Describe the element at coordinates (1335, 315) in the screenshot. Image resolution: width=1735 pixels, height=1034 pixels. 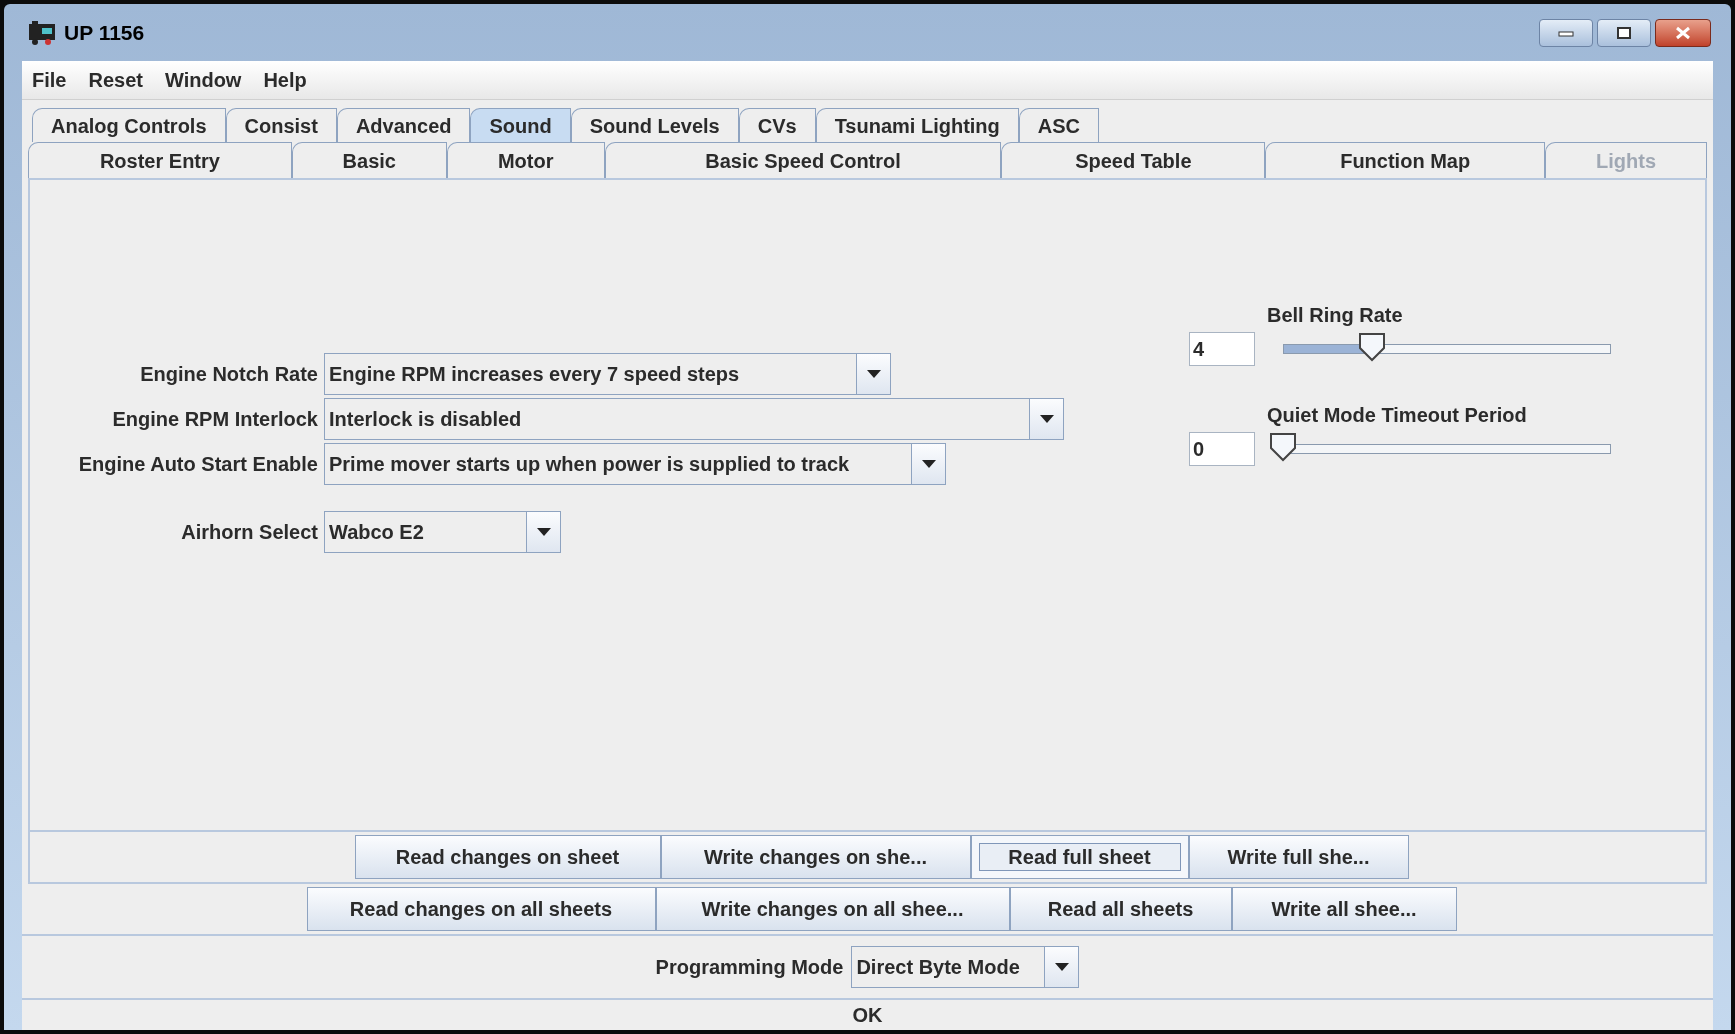
I see `slider-label: Bell Ring Rate` at that location.